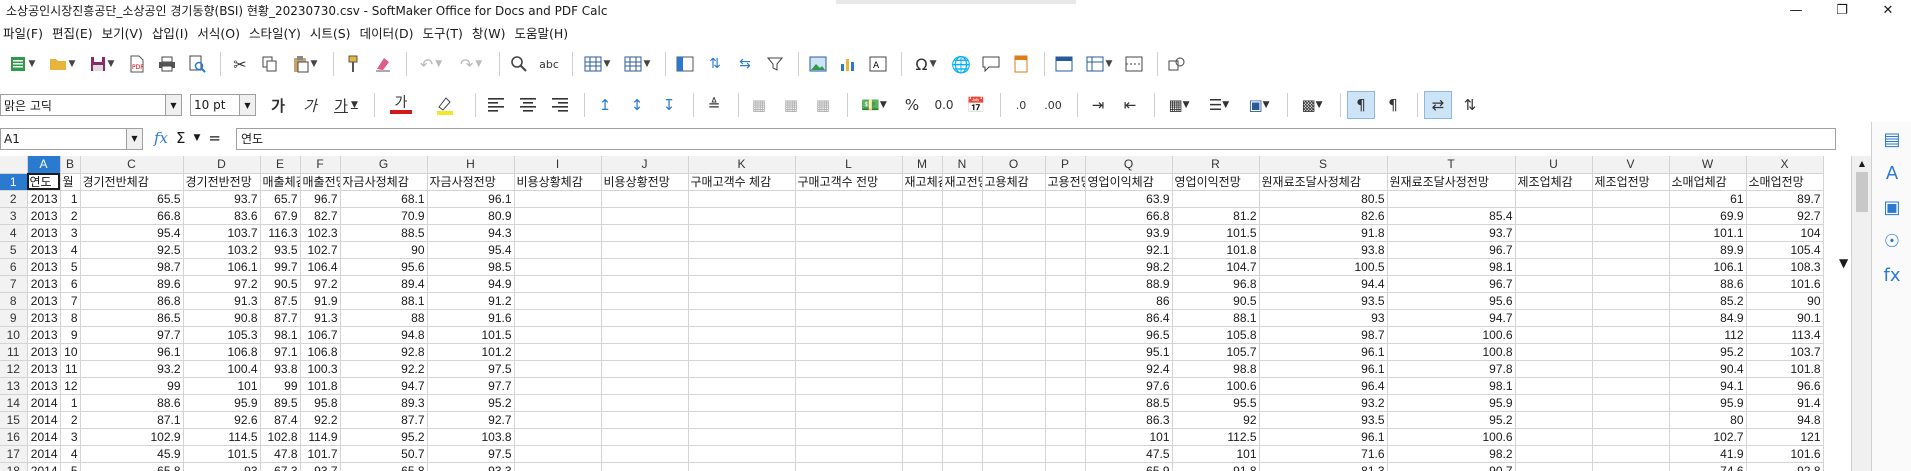 This screenshot has height=471, width=1911. What do you see at coordinates (278, 105) in the screenshot?
I see `bold-button: 가` at bounding box center [278, 105].